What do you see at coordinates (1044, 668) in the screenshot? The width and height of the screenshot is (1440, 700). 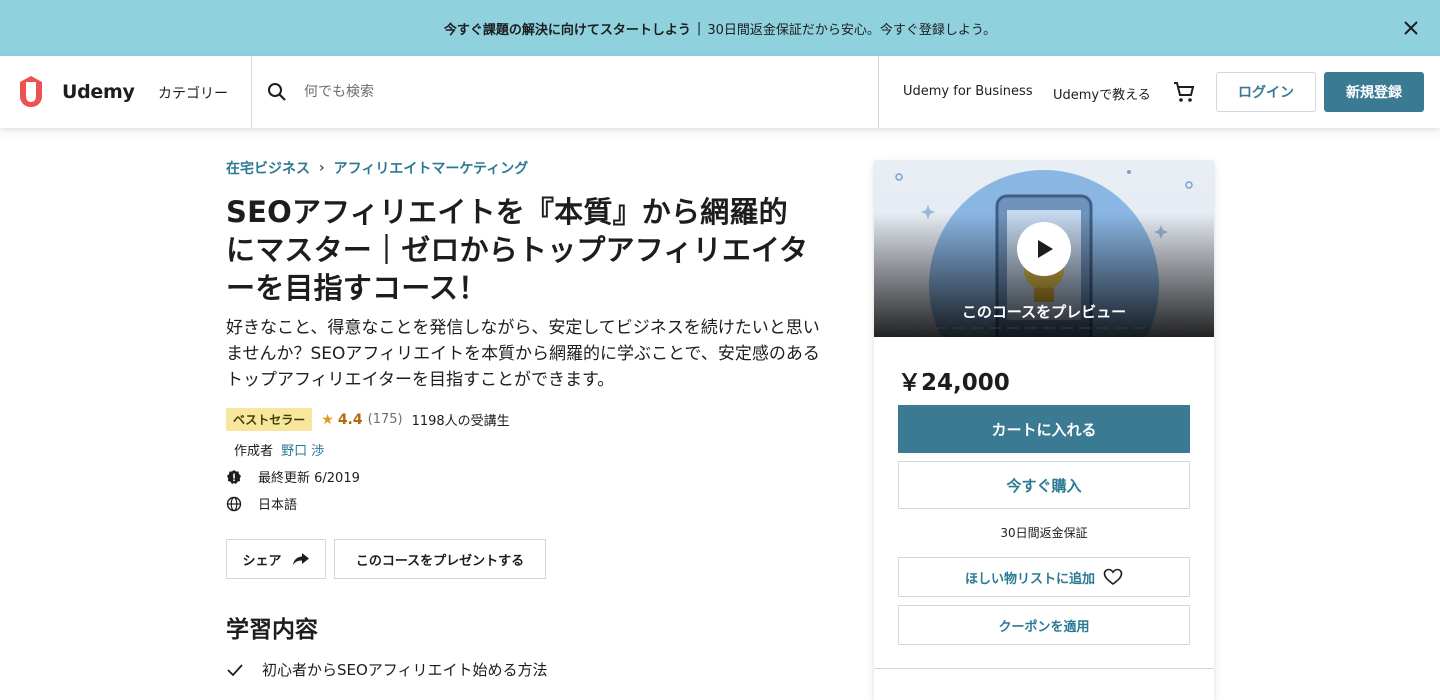 I see `sidebar-divider` at bounding box center [1044, 668].